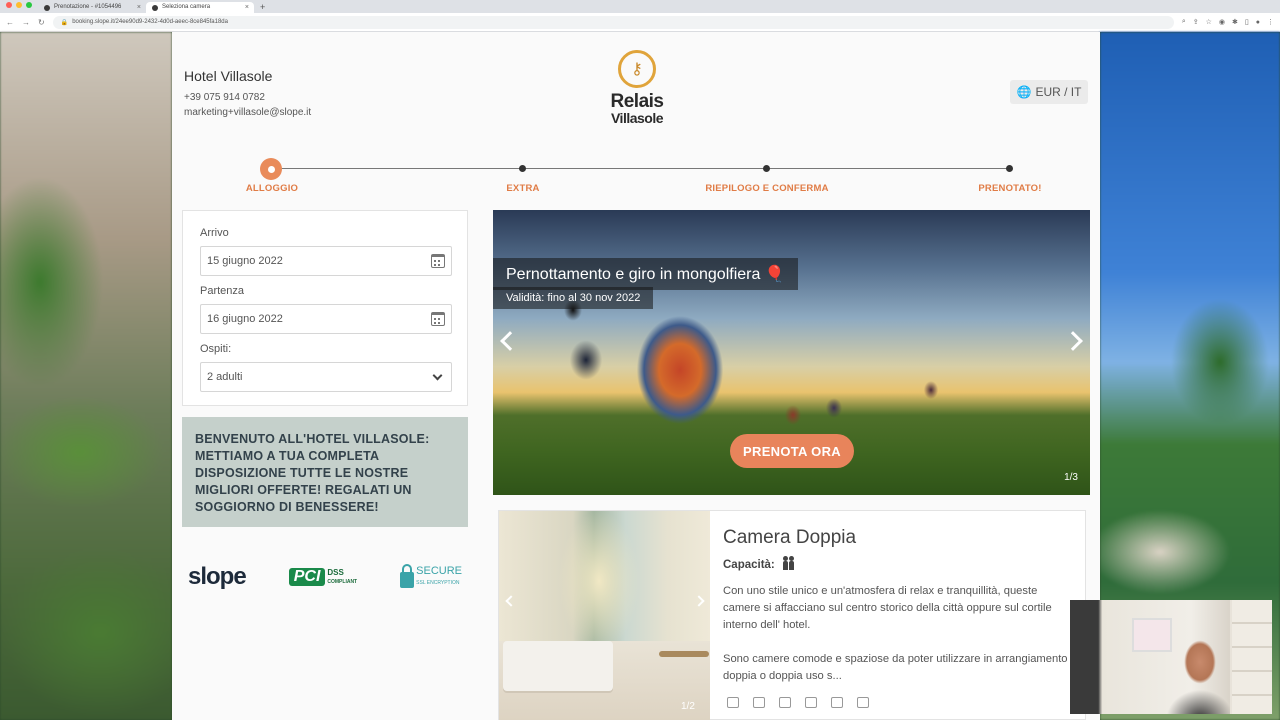  What do you see at coordinates (1209, 22) in the screenshot?
I see `bookmark-star-icon: ☆` at bounding box center [1209, 22].